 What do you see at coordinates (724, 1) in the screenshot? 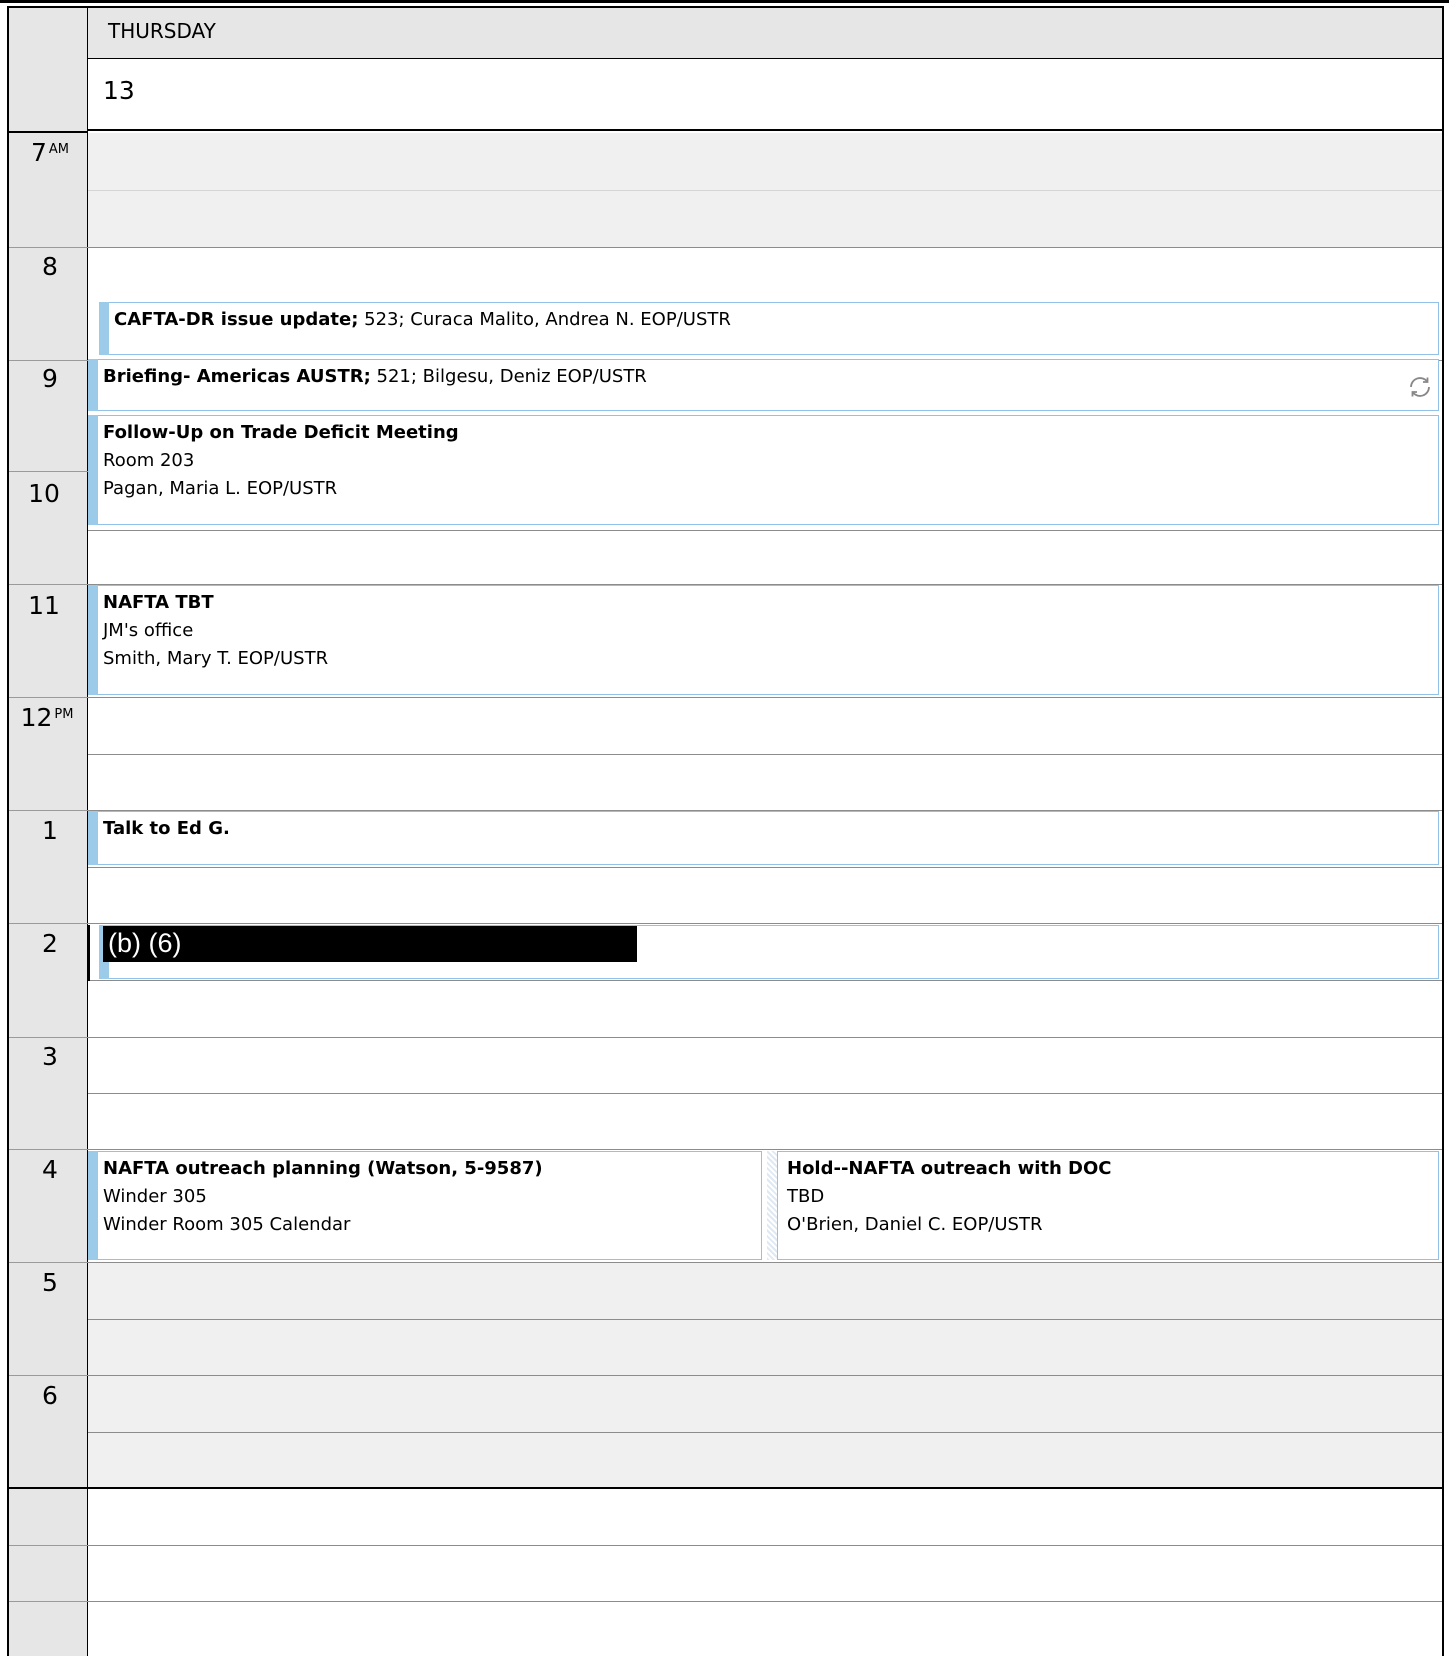
I see `top-border` at bounding box center [724, 1].